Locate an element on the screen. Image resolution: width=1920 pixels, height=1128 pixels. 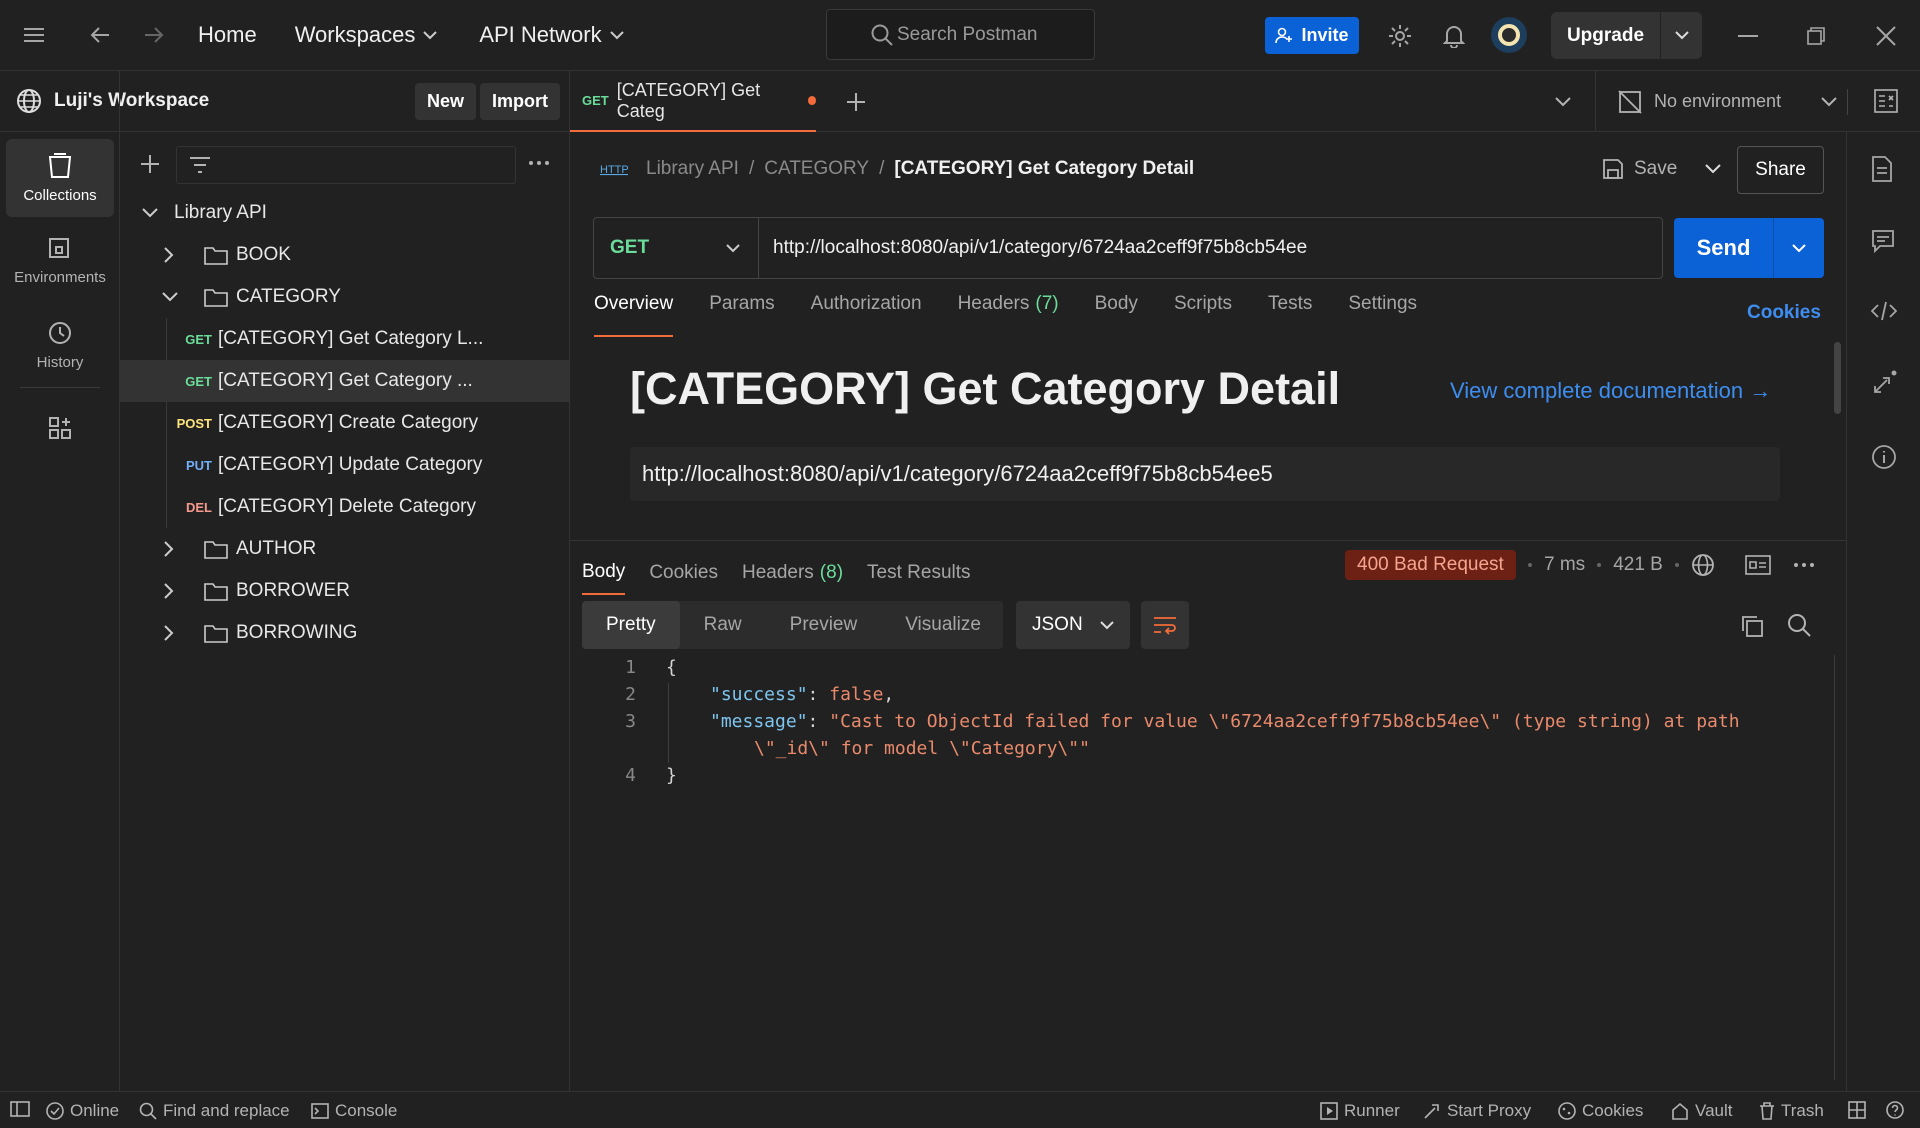
online-status: Online is located at coordinates (82, 1111).